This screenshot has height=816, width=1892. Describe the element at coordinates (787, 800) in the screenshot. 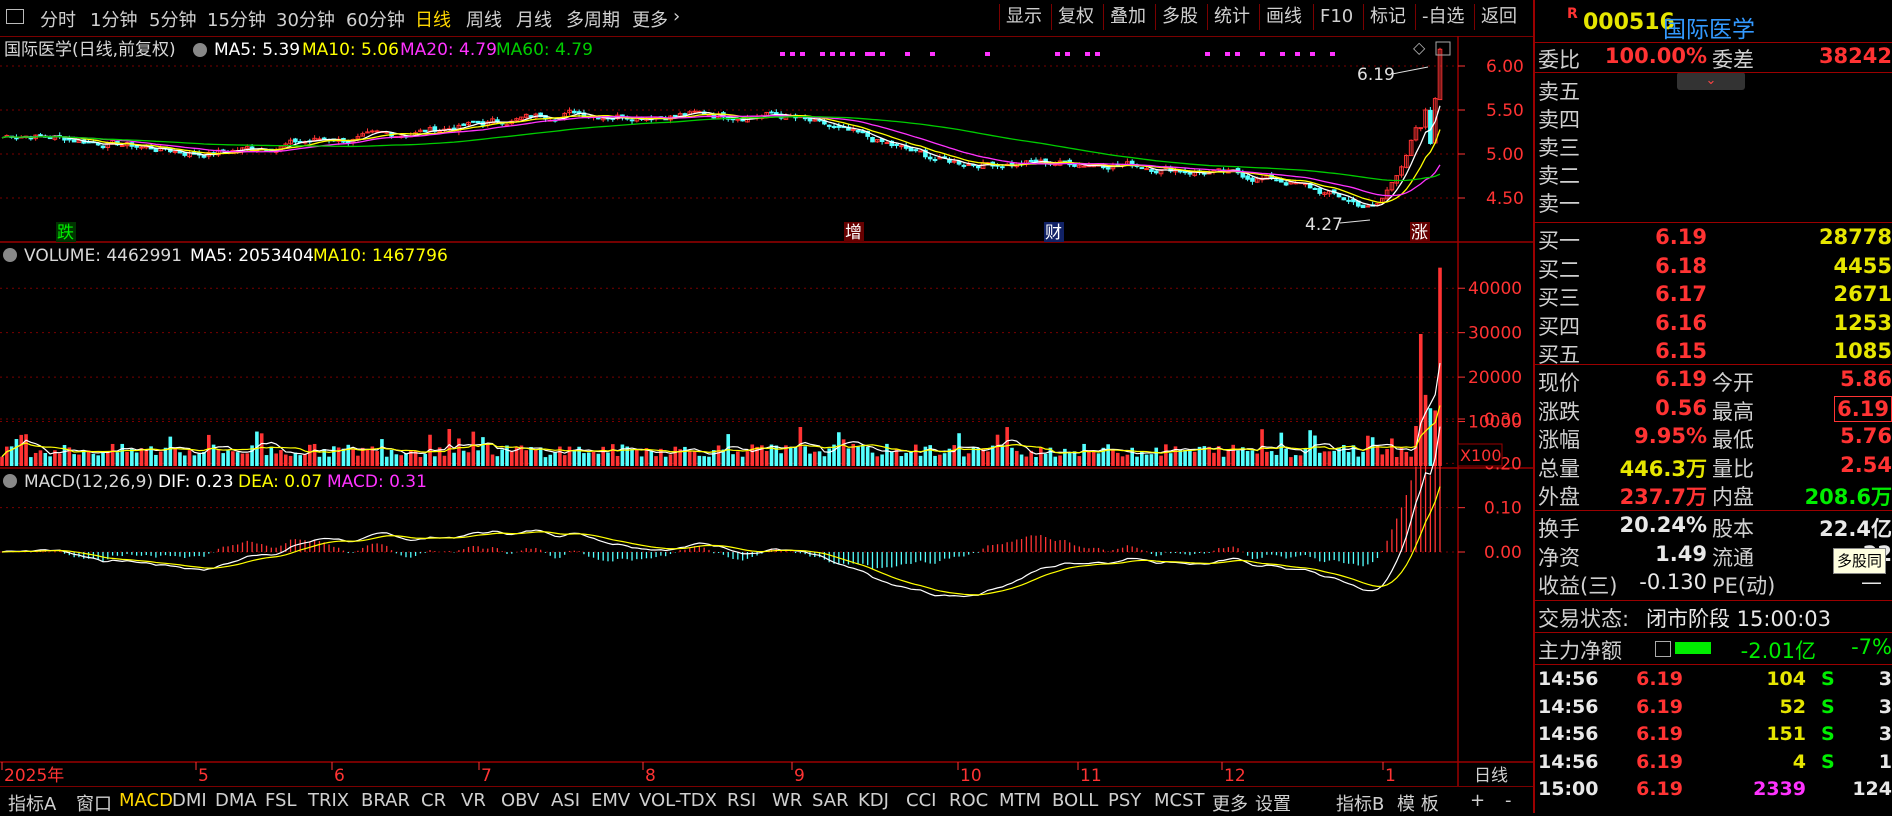

I see `indicator-tab: WR` at that location.